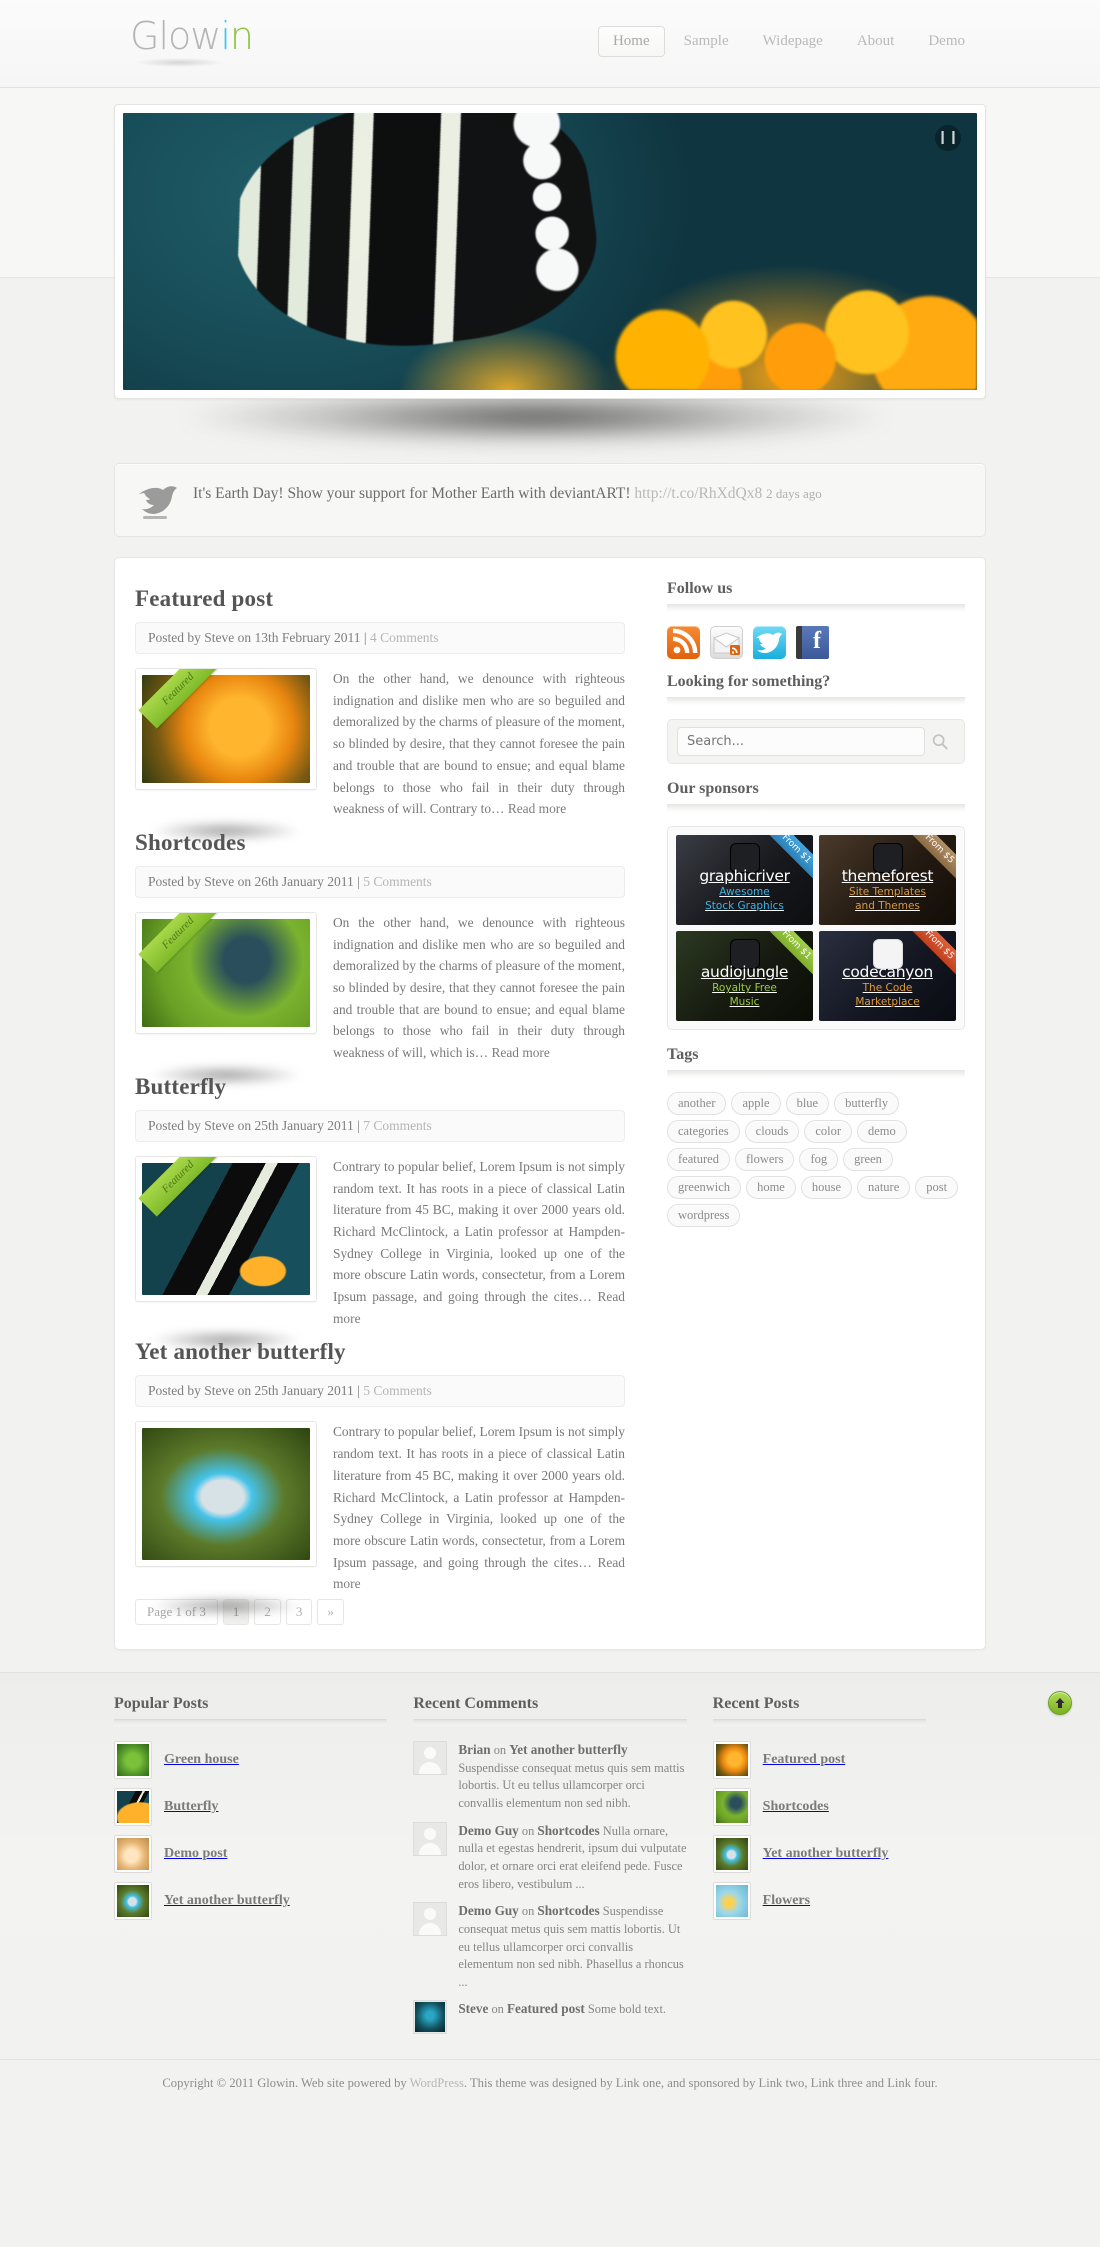 The height and width of the screenshot is (2247, 1100). What do you see at coordinates (884, 1187) in the screenshot?
I see `tag-nature: nature` at bounding box center [884, 1187].